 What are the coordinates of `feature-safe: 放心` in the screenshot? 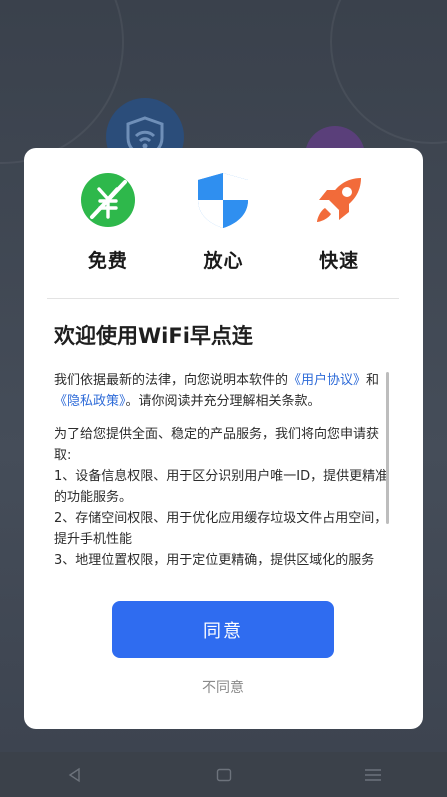 It's located at (223, 225).